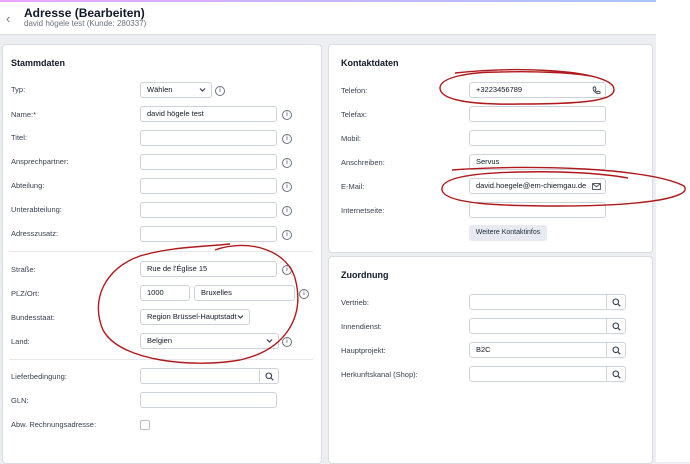 This screenshot has height=464, width=690. I want to click on annotation-loop-email, so click(563, 186).